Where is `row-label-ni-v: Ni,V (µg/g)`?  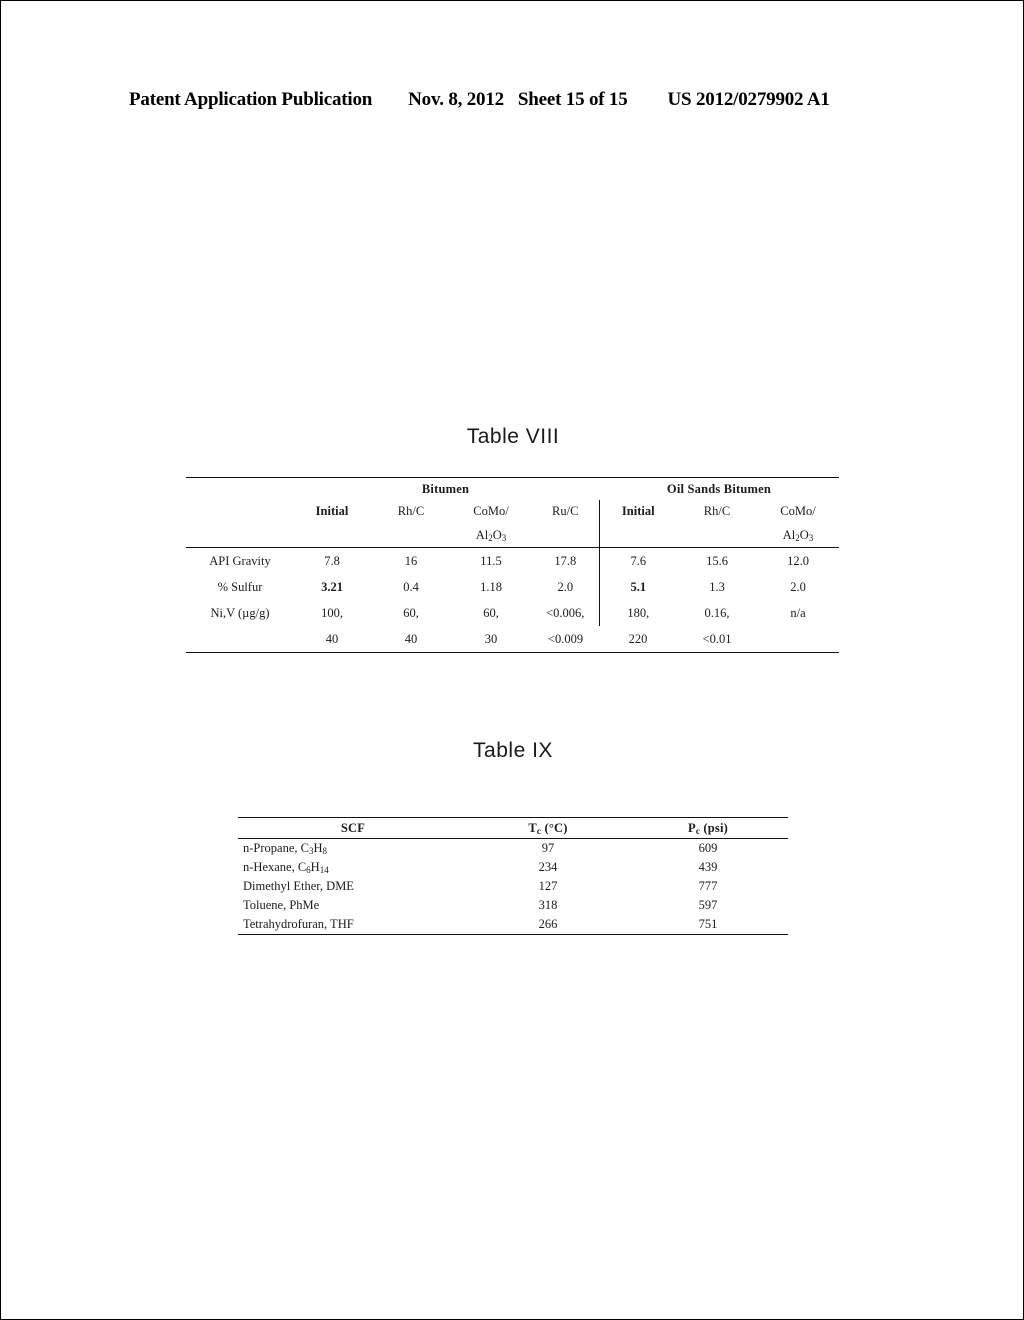
row-label-ni-v: Ni,V (µg/g) is located at coordinates (240, 612).